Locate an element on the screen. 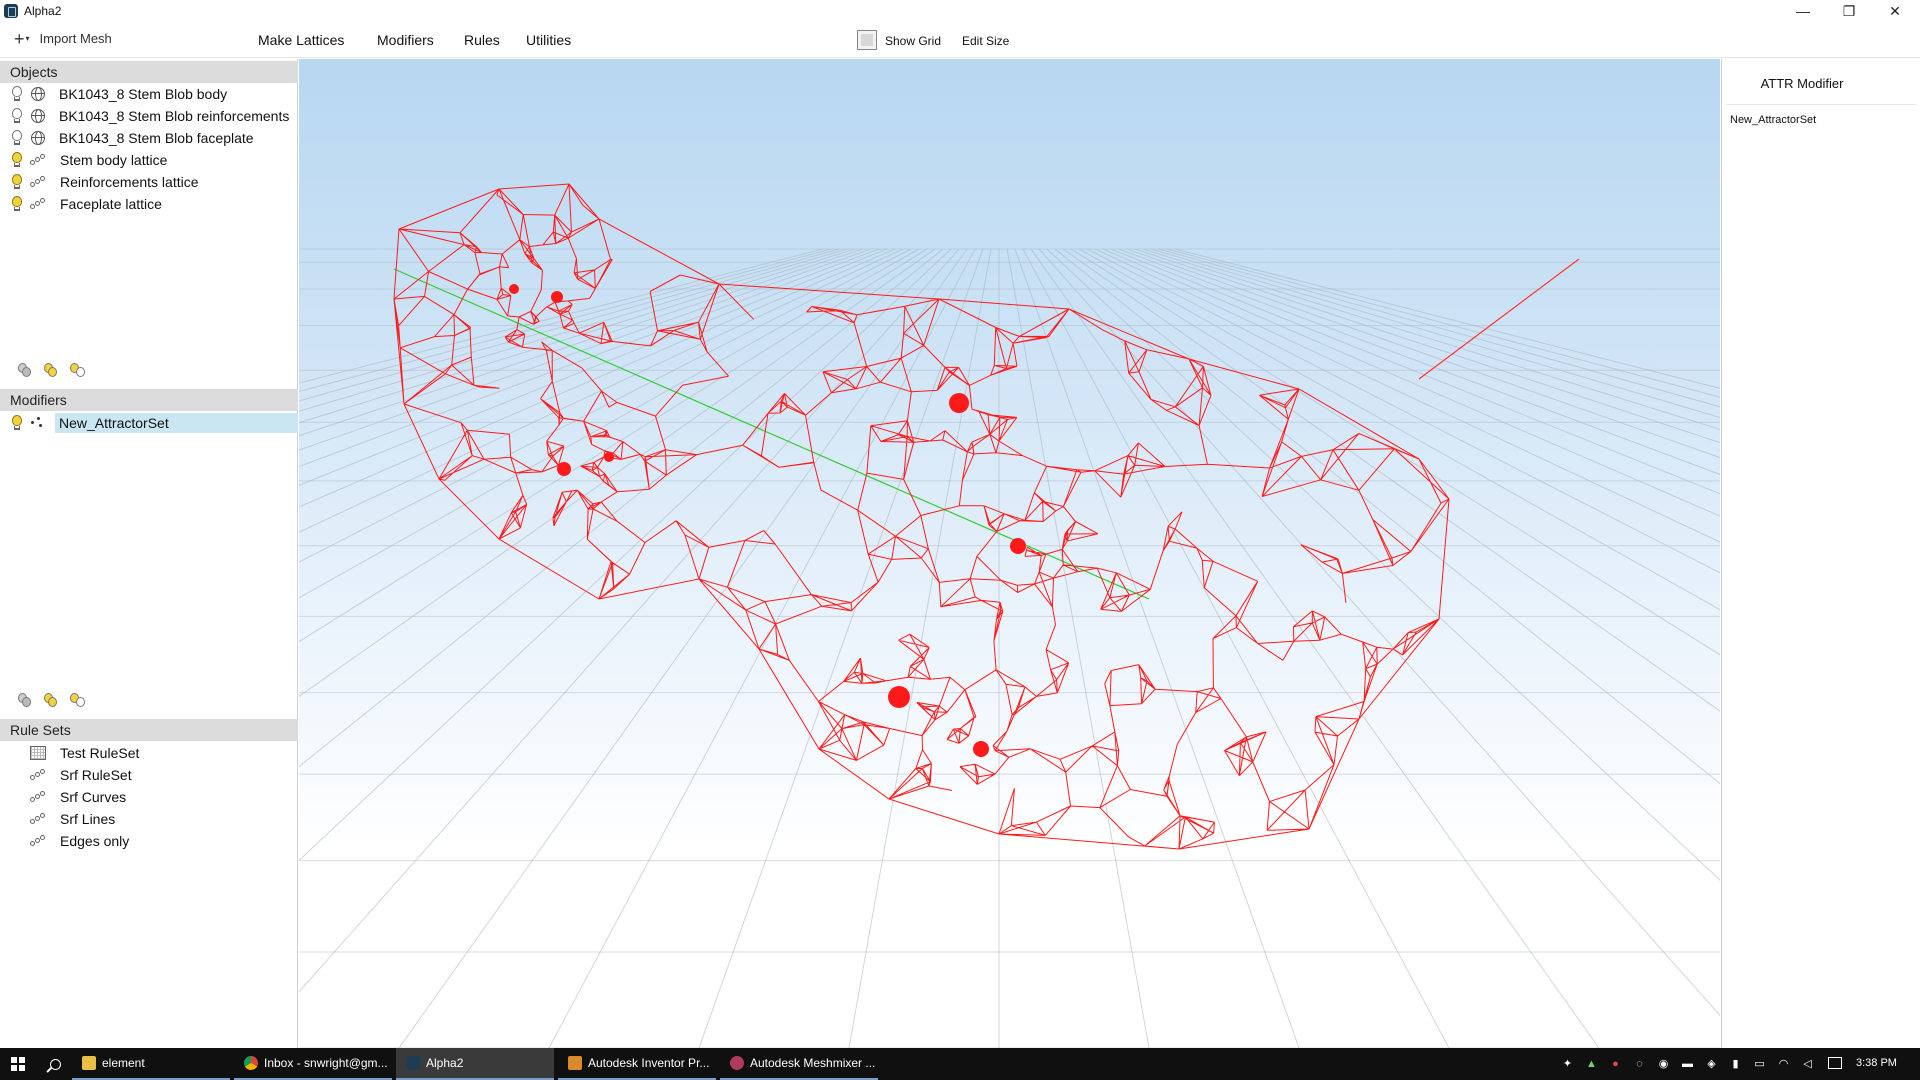  lock-icon: ▮ is located at coordinates (1735, 1064).